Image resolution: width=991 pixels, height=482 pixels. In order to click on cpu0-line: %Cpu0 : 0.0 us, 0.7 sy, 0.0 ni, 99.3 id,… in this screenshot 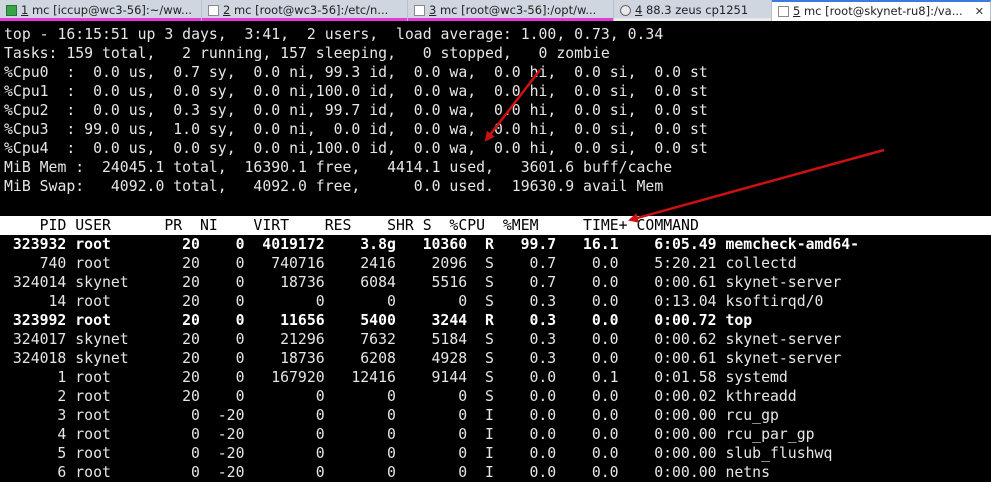, I will do `click(356, 72)`.